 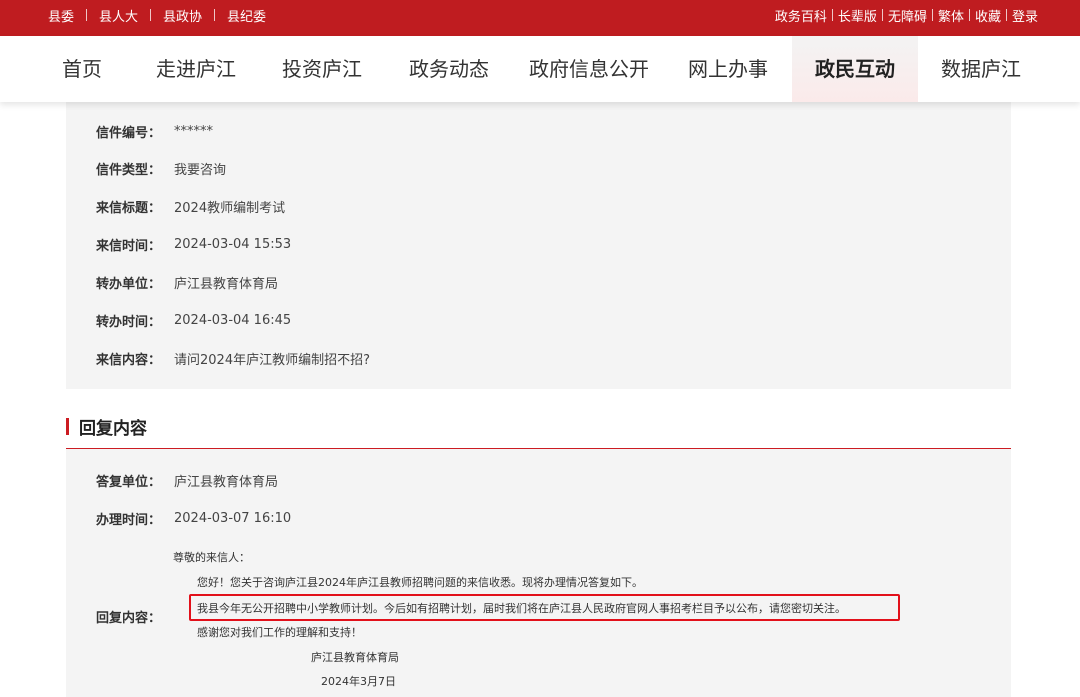 What do you see at coordinates (449, 69) in the screenshot?
I see `nav-item-news: 政务动态` at bounding box center [449, 69].